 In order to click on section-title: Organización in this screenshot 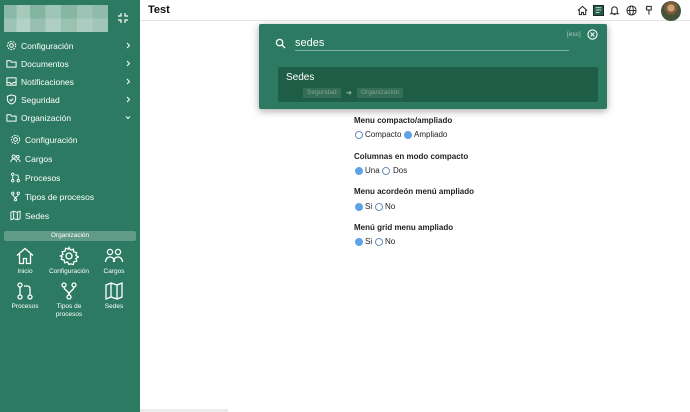, I will do `click(70, 236)`.